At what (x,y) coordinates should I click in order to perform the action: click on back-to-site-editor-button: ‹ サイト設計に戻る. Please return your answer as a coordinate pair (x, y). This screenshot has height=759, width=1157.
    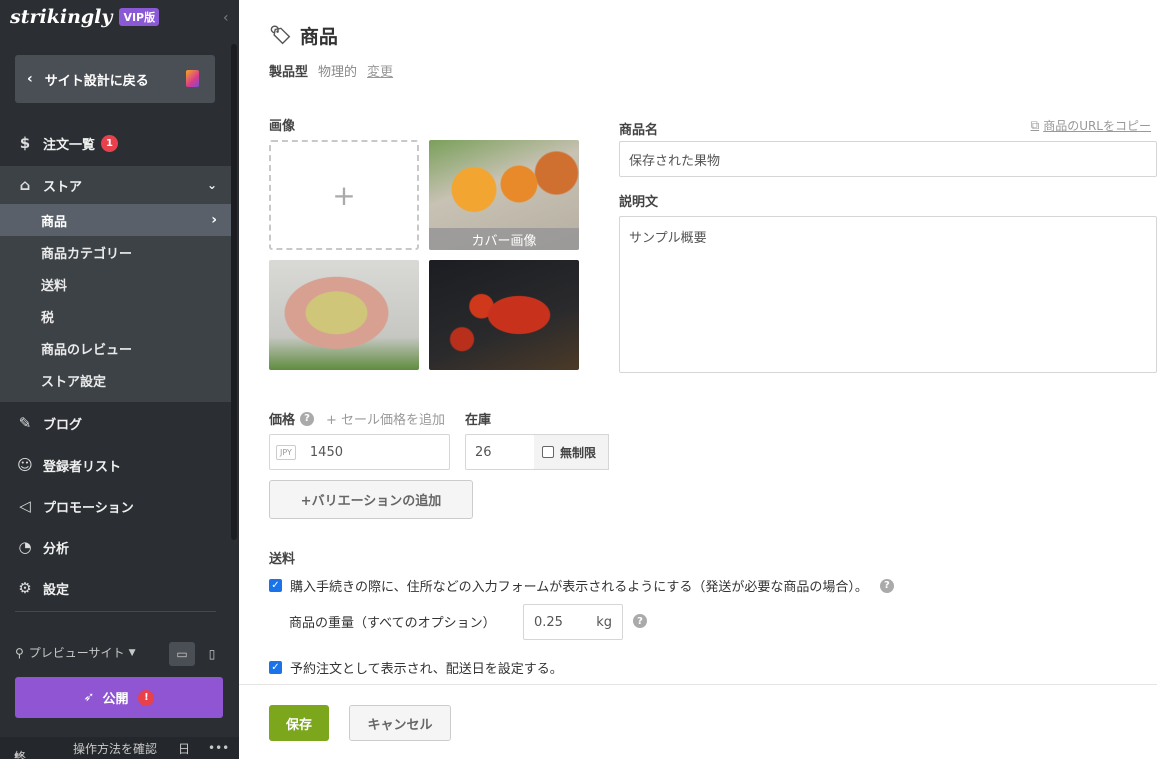
    Looking at the image, I should click on (115, 79).